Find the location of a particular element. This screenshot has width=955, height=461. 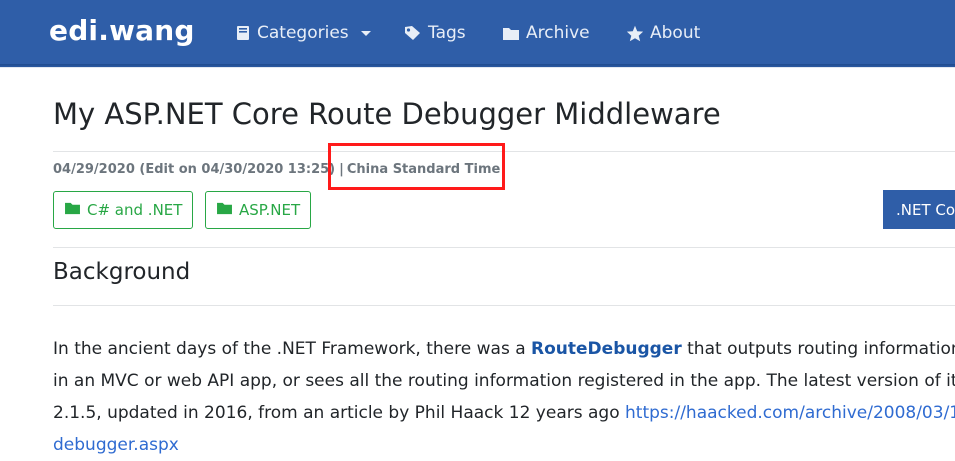

book-icon is located at coordinates (243, 33).